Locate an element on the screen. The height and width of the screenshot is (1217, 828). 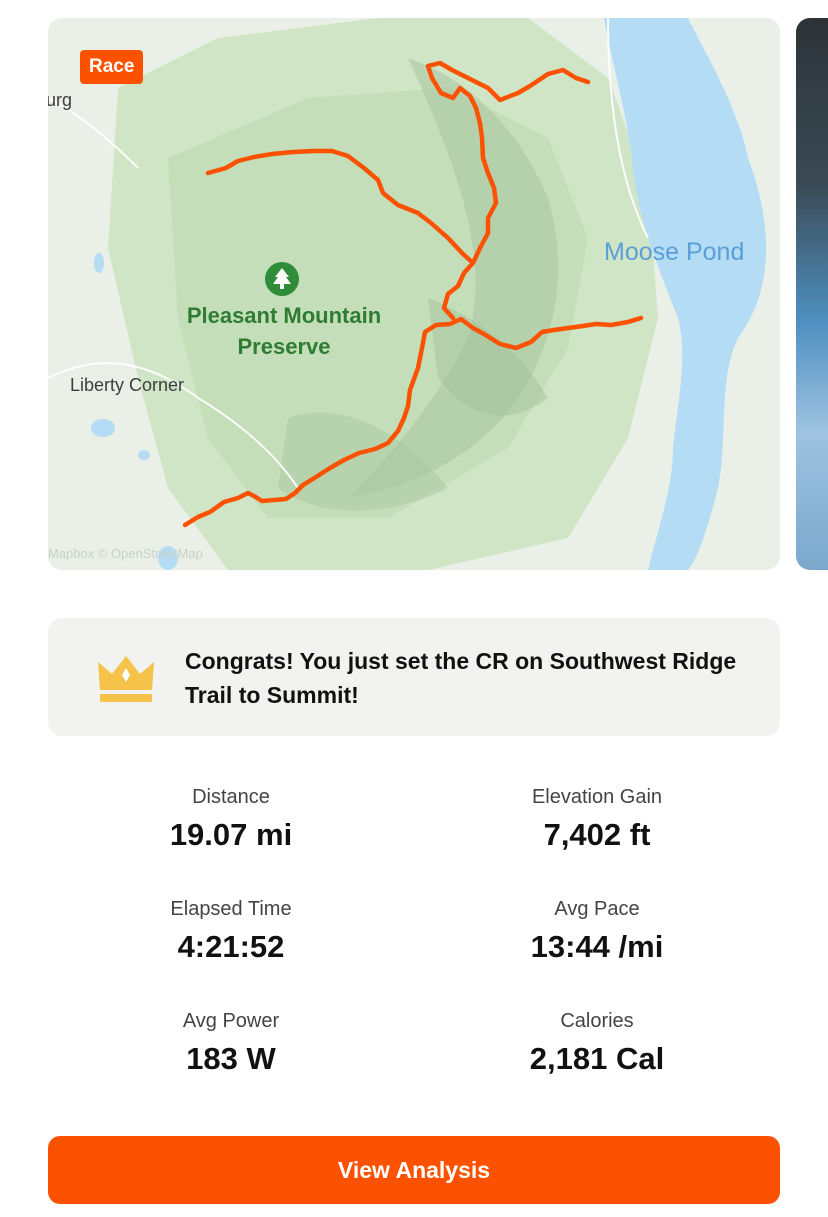
stat-value: 13:44 /mi is located at coordinates (597, 946).